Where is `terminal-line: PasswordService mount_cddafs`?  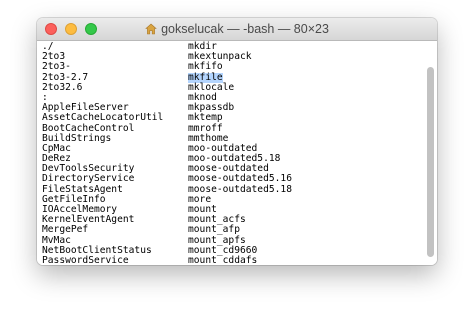 terminal-line: PasswordService mount_cddafs is located at coordinates (232, 259).